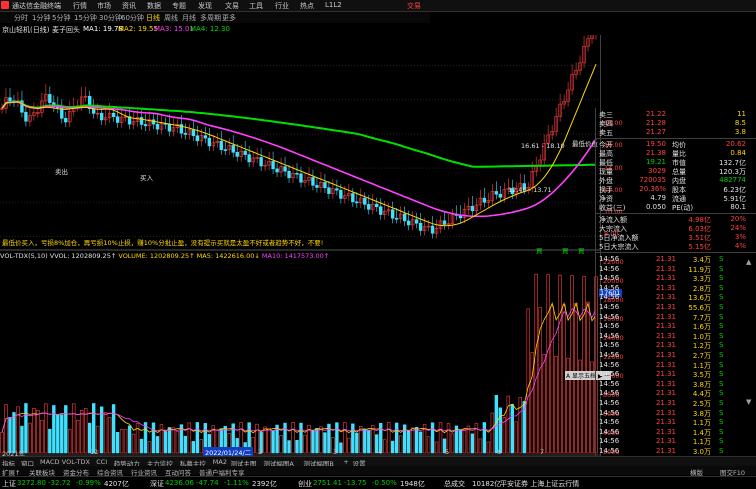 The width and height of the screenshot is (756, 489). I want to click on index-name: 上证, so click(9, 484).